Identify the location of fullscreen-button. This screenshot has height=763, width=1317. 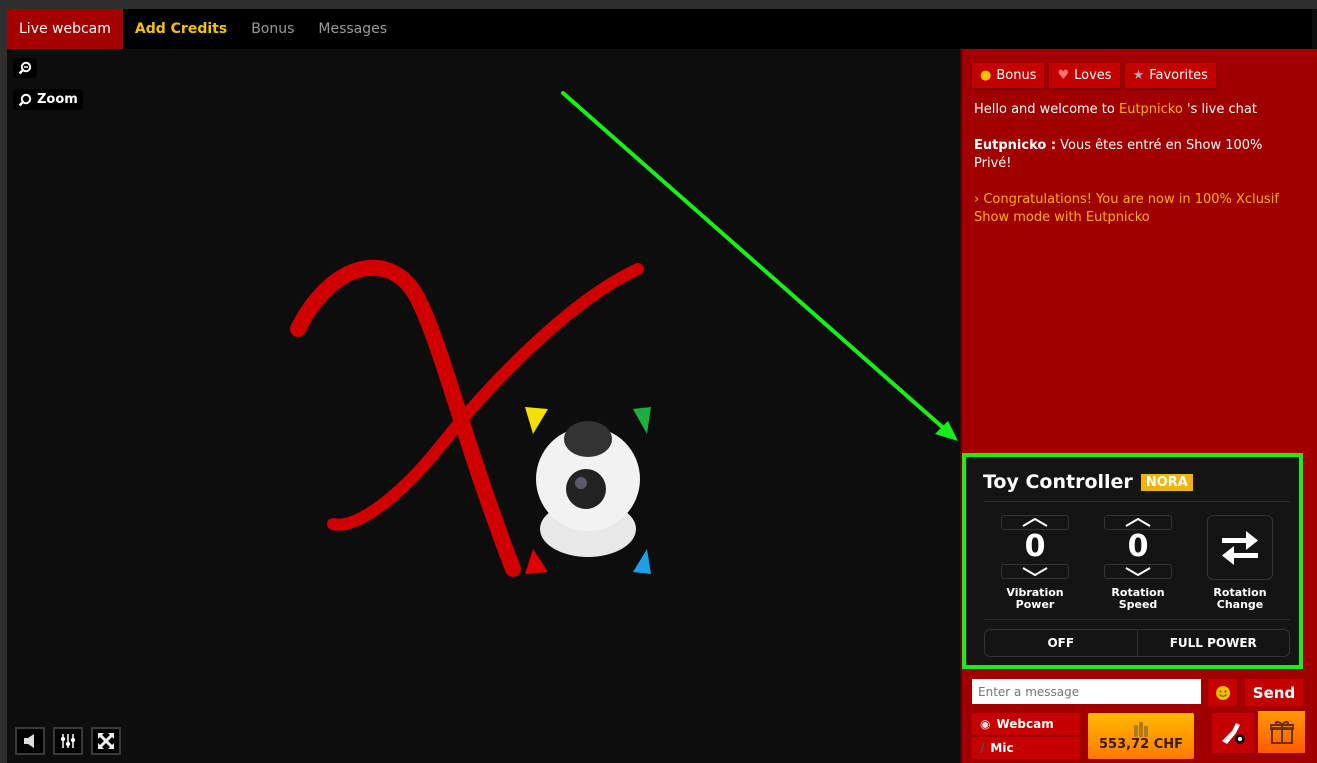
(106, 741).